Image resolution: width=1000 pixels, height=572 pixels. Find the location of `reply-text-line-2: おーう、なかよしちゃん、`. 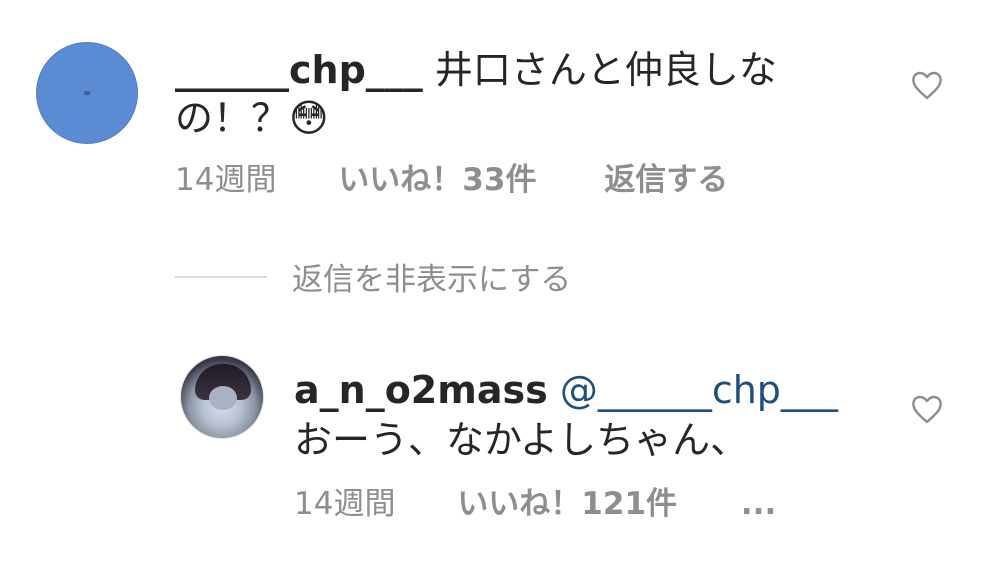

reply-text-line-2: おーう、なかよしちゃん、 is located at coordinates (521, 440).